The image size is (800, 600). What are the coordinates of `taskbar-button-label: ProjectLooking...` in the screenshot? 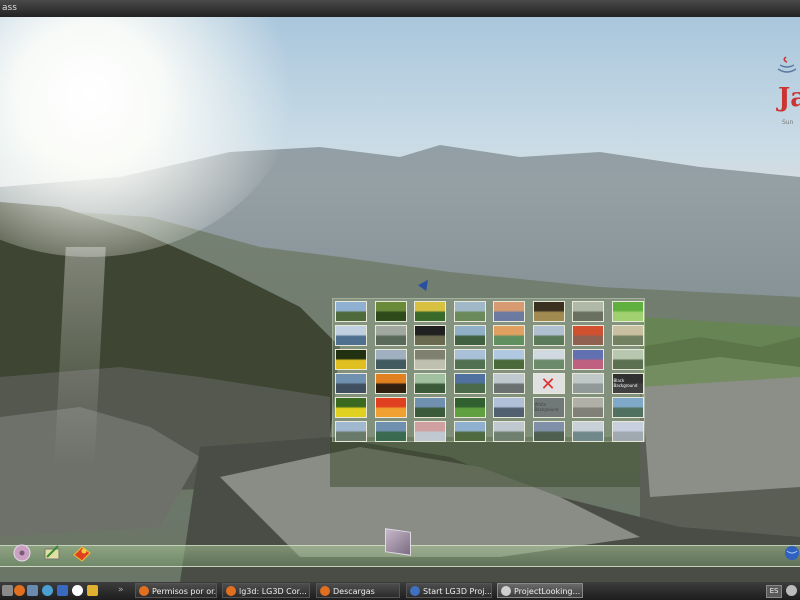 It's located at (547, 591).